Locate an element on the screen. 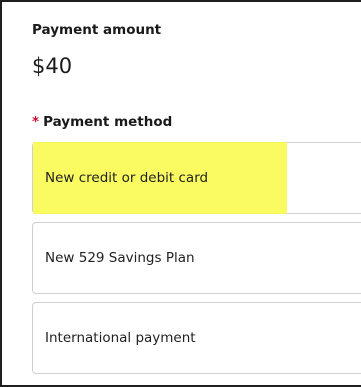 This screenshot has width=361, height=387. payment-method-label: * Payment method is located at coordinates (102, 122).